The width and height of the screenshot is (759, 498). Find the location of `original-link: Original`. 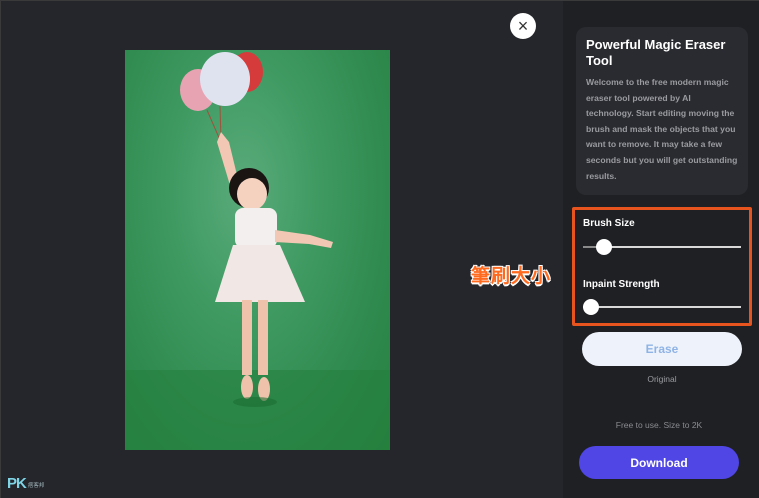

original-link: Original is located at coordinates (662, 379).